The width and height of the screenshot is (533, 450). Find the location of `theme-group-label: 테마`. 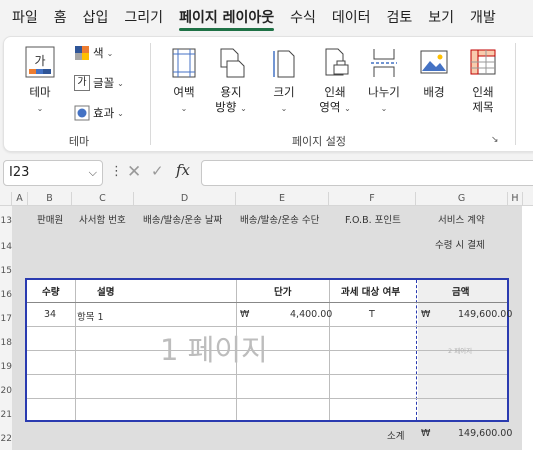

theme-group-label: 테마 is located at coordinates (79, 141).